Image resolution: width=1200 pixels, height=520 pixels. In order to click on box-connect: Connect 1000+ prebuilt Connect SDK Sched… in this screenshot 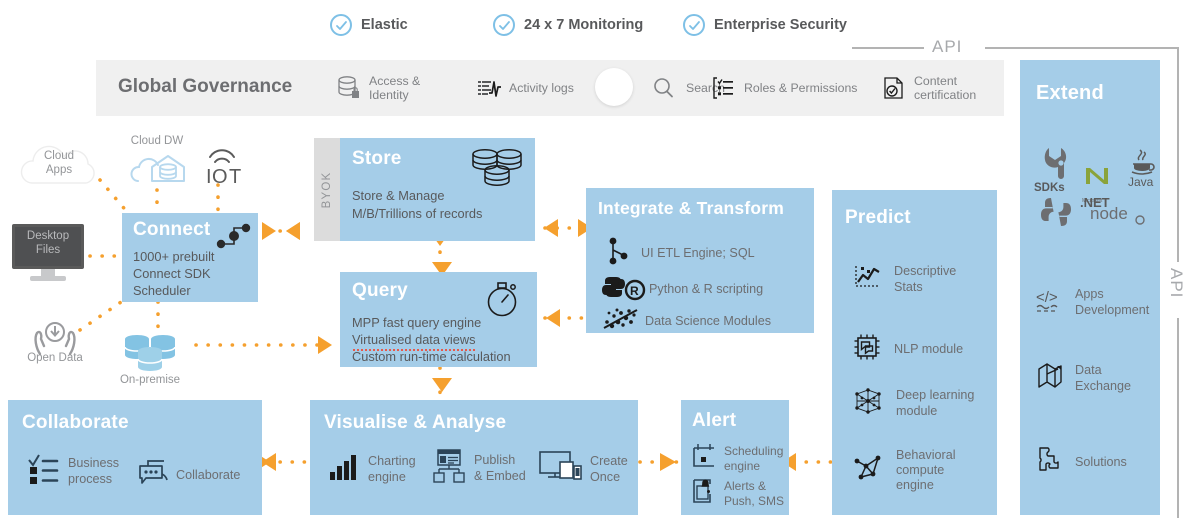, I will do `click(190, 257)`.